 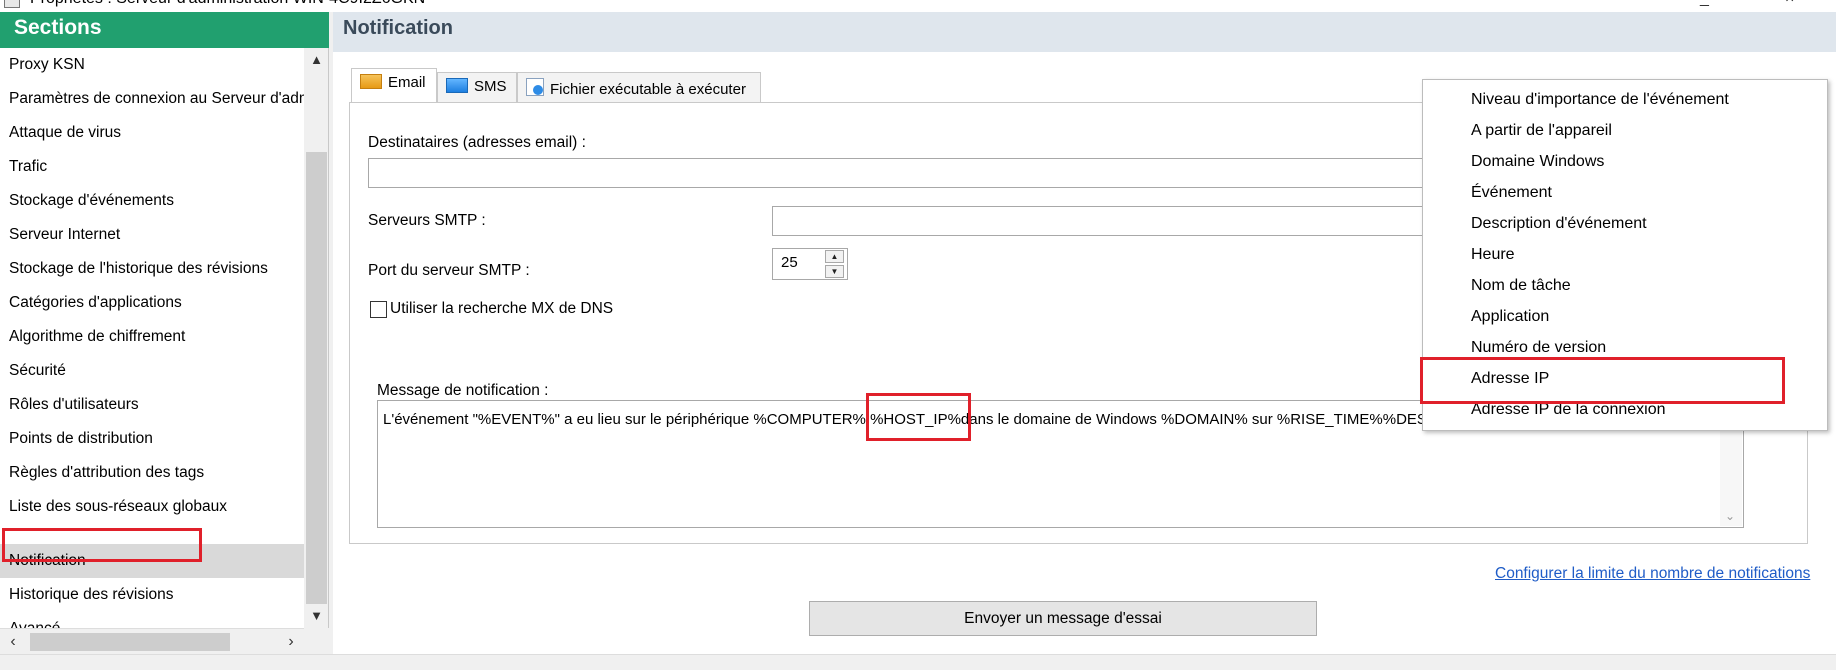 I want to click on menu-item-version-number: Numéro de version, so click(x=1538, y=347).